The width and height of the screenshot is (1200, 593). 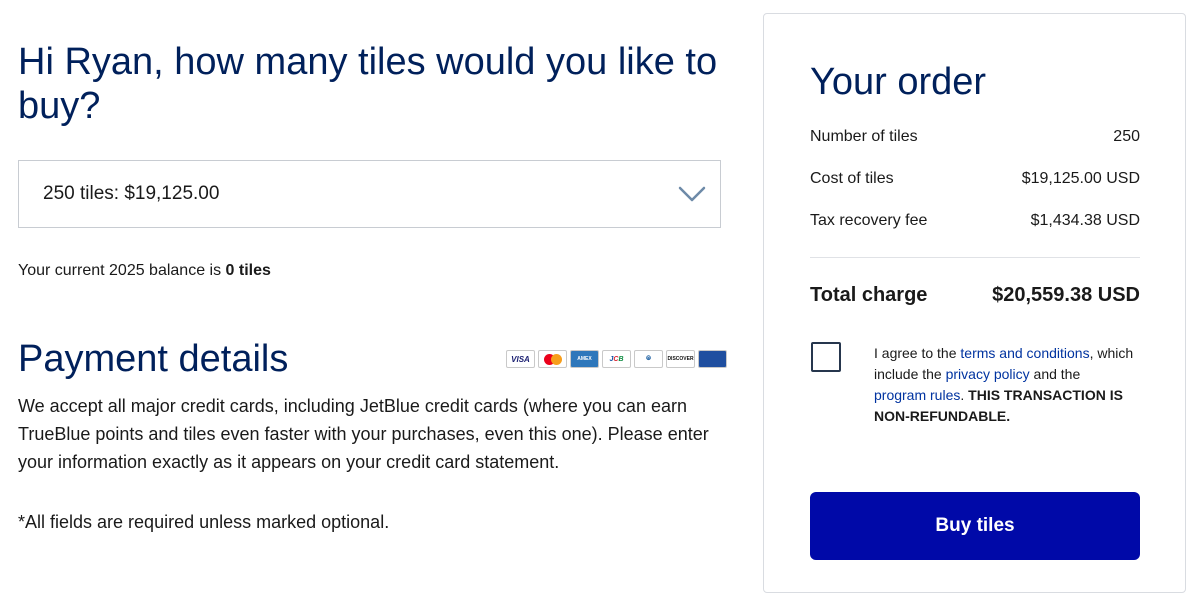 I want to click on order-row-value: $19,125.00 USD, so click(x=1080, y=178).